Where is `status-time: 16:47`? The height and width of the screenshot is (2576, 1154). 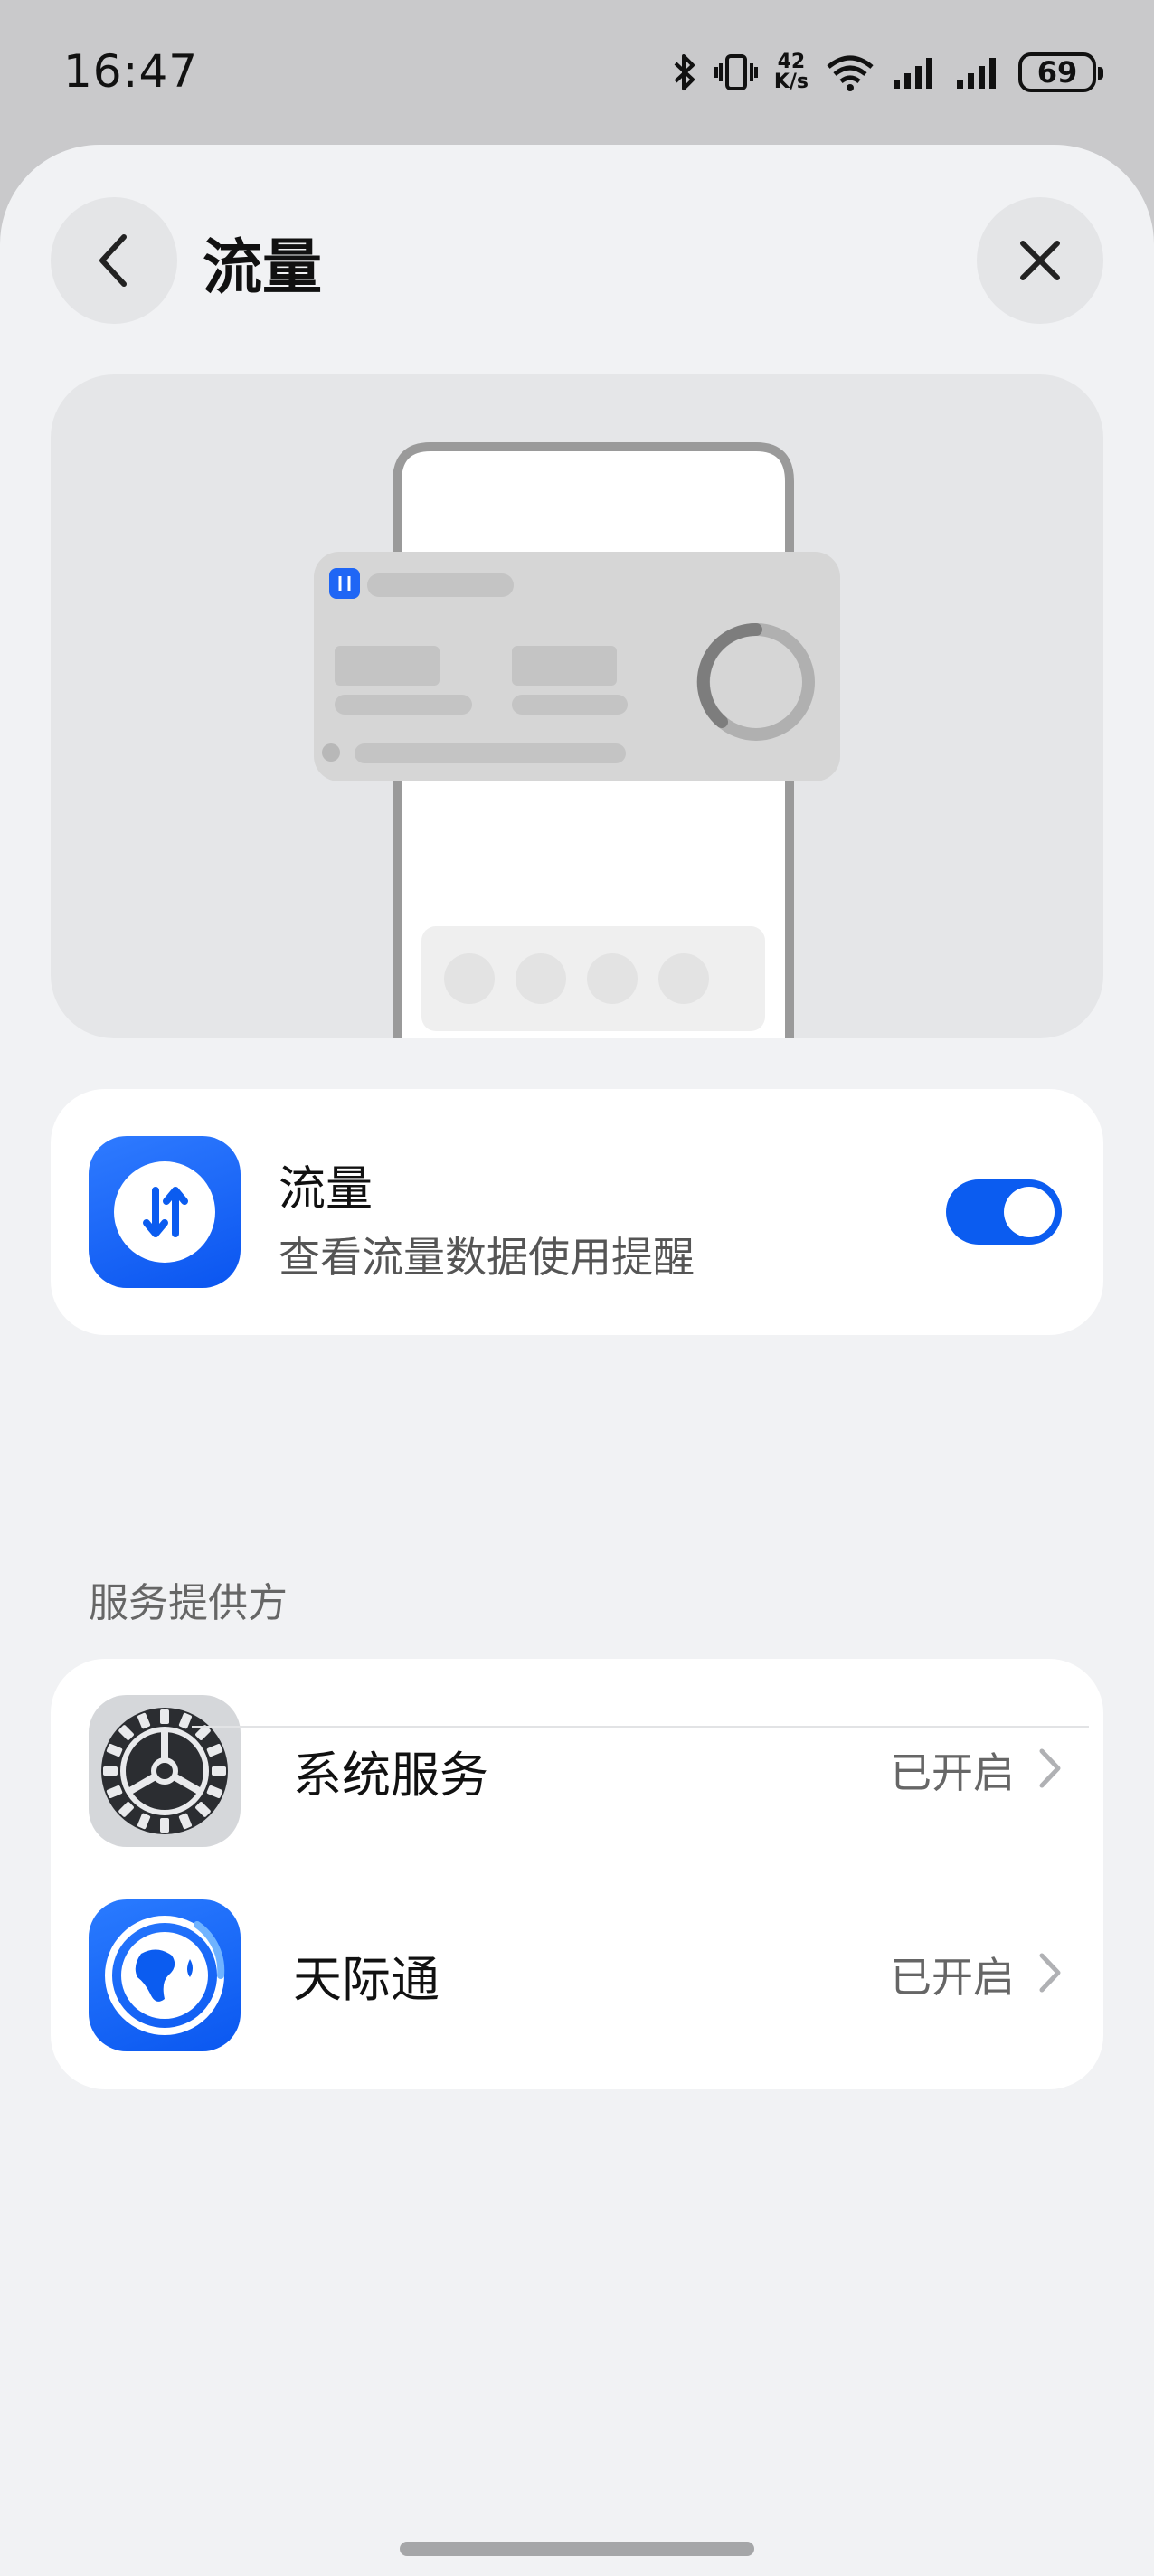 status-time: 16:47 is located at coordinates (131, 72).